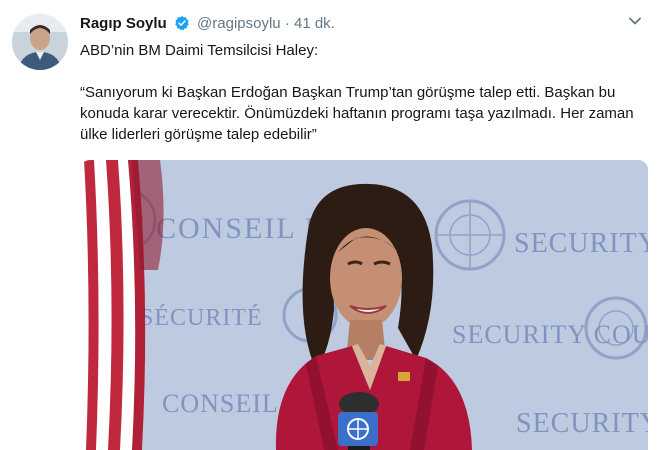  Describe the element at coordinates (582, 423) in the screenshot. I see `wall-text-security-bottom: SECURITY` at that location.